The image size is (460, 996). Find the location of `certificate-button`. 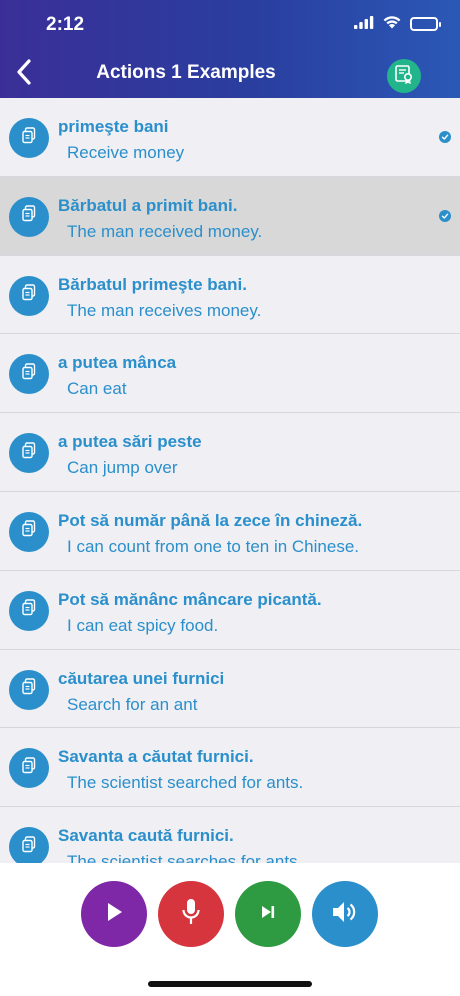

certificate-button is located at coordinates (404, 76).